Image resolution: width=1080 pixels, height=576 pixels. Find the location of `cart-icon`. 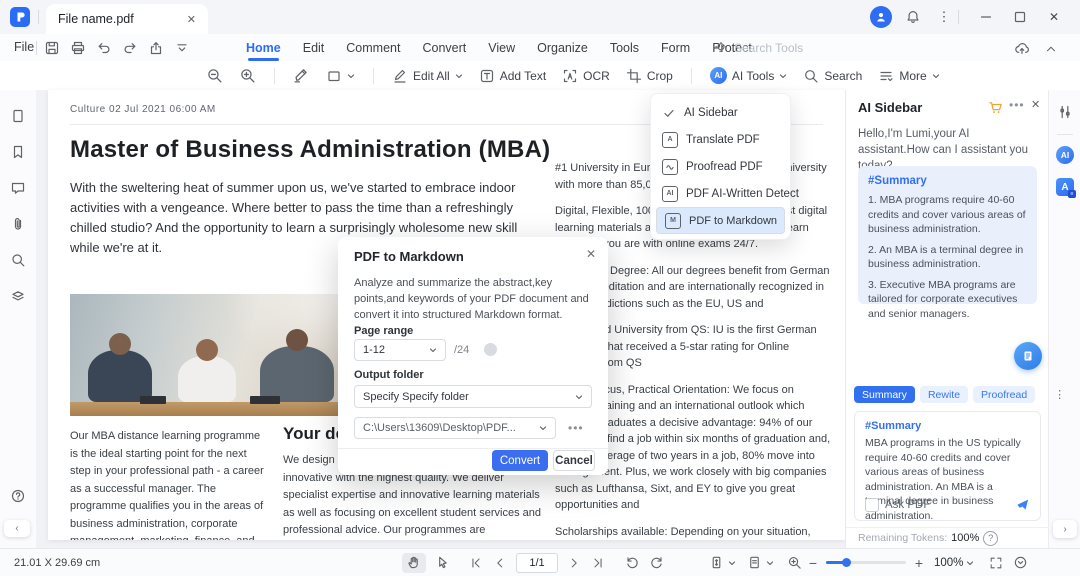

cart-icon is located at coordinates (995, 107).